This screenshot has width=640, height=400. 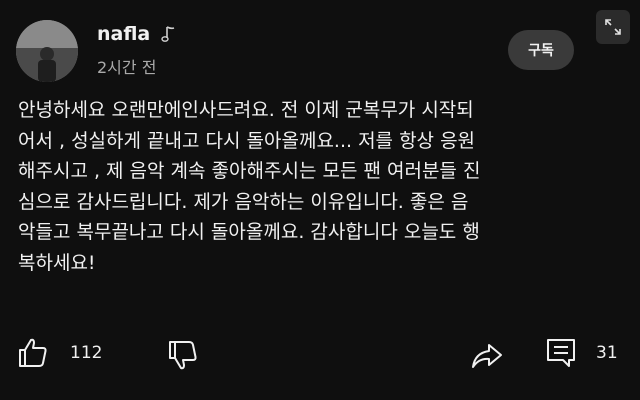 I want to click on post-text-line: 해주시고 , 제 음악 계속 좋아해주시는 모든 팬 여러분들 진, so click(x=249, y=171).